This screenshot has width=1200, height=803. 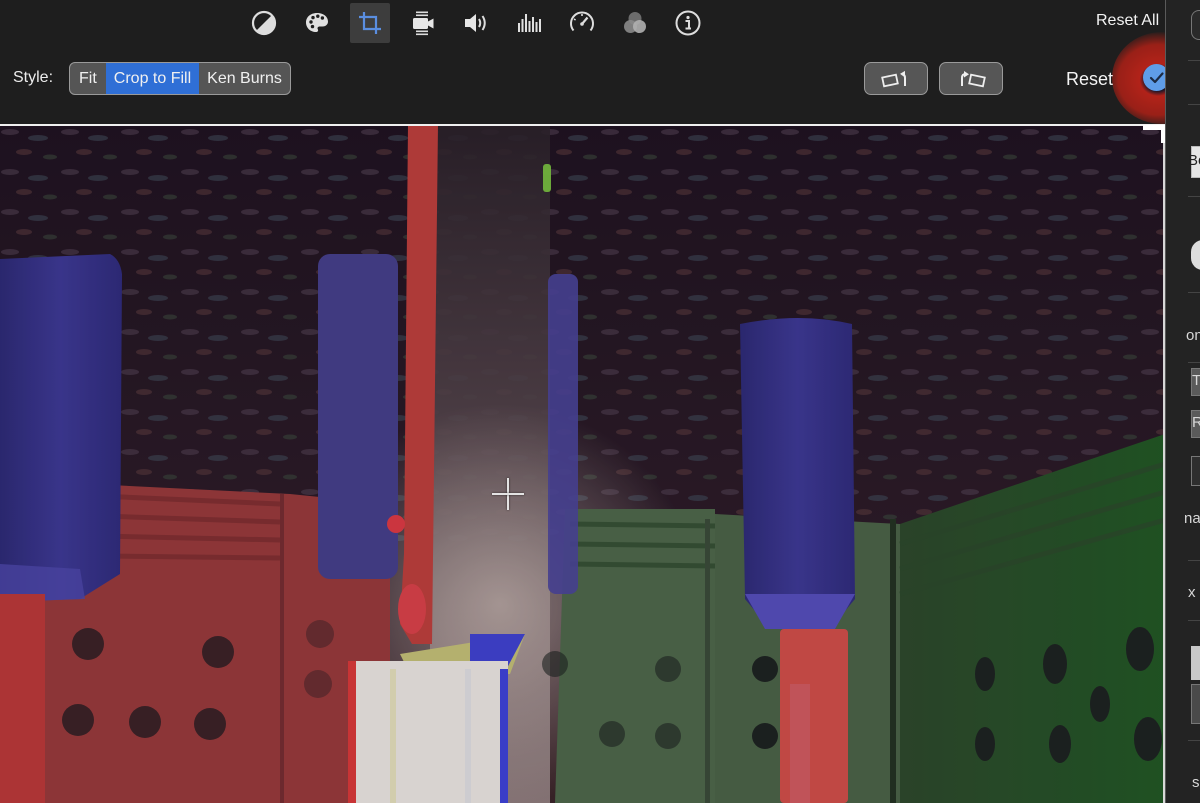 What do you see at coordinates (88, 78) in the screenshot?
I see `style-fit-button: Fit` at bounding box center [88, 78].